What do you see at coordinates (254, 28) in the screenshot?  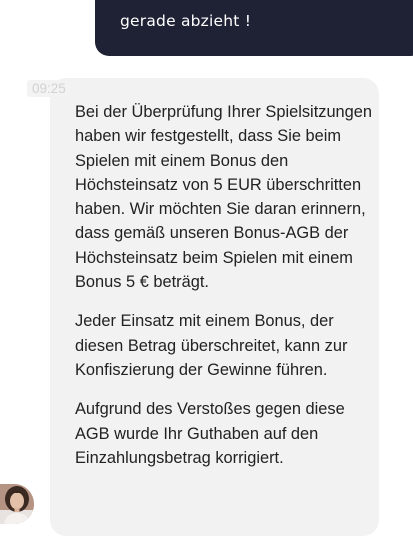 I see `user-message-bubble: gerade abzieht !` at bounding box center [254, 28].